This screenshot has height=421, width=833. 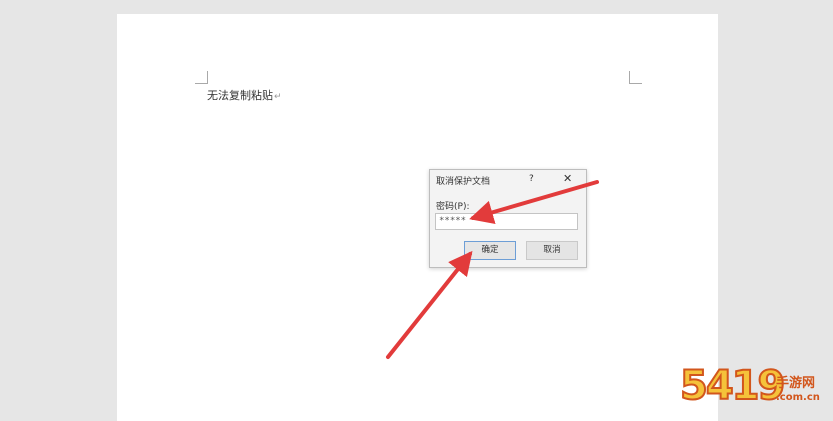 I want to click on watermark-text: 手游网 .com.cn, so click(x=798, y=390).